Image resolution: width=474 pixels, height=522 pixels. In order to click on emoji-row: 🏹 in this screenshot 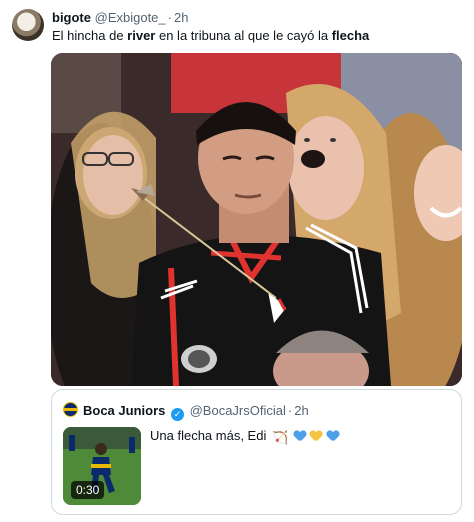, I will do `click(306, 438)`.